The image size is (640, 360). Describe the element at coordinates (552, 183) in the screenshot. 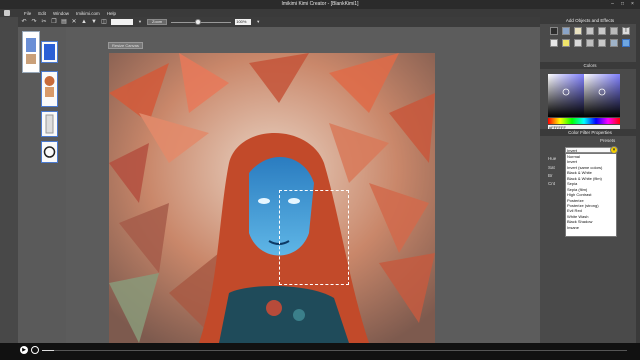

I see `cnt-label: Cnt` at that location.